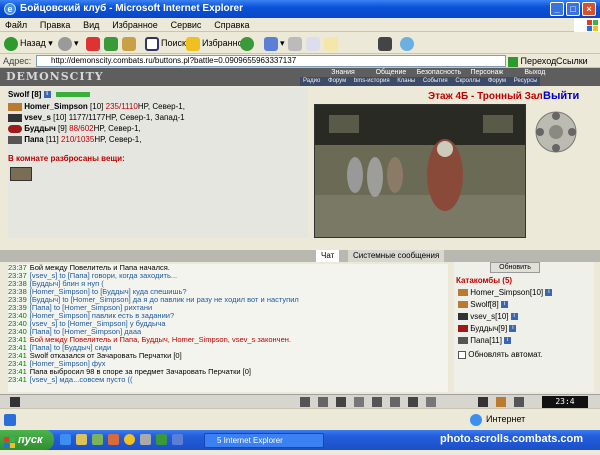 This screenshot has height=455, width=600. Describe the element at coordinates (65, 43) in the screenshot. I see `forward-arrow-icon` at that location.